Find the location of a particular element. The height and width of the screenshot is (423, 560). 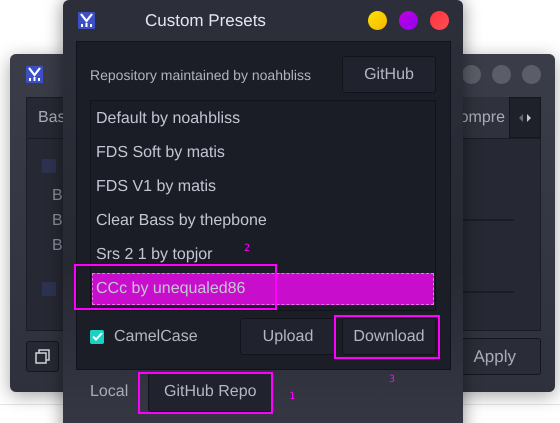

github-button: GitHub is located at coordinates (389, 74).